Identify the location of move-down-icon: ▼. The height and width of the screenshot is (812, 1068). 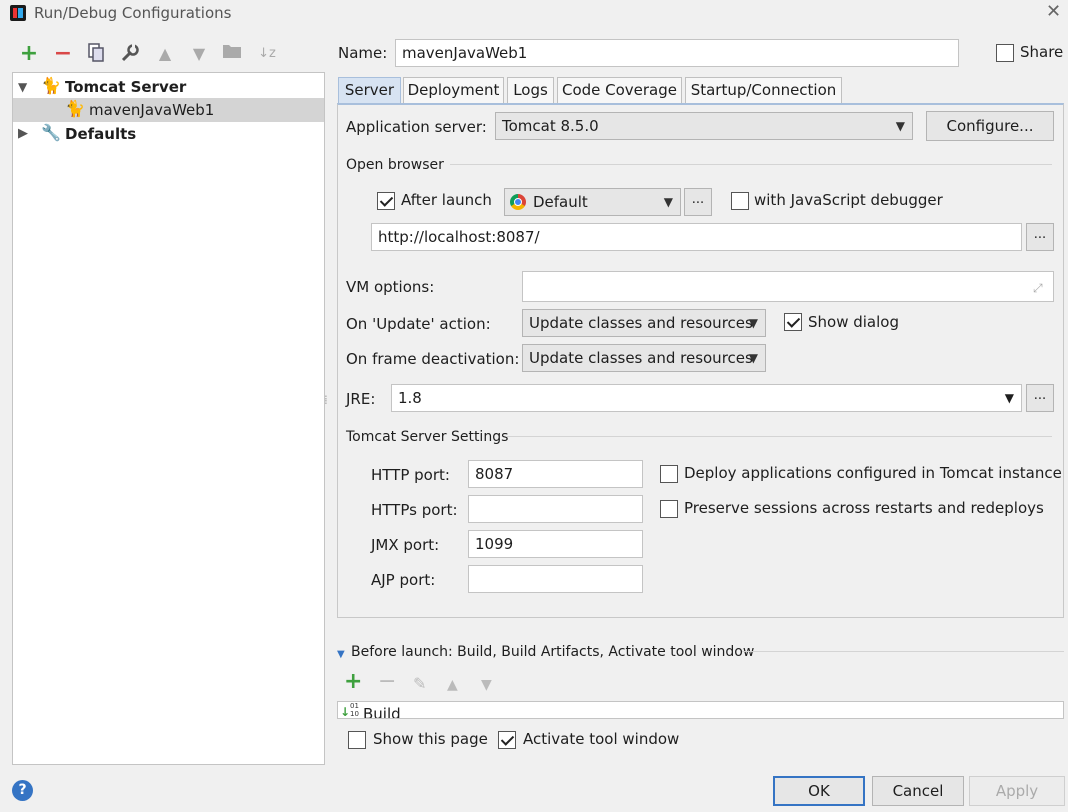
(199, 54).